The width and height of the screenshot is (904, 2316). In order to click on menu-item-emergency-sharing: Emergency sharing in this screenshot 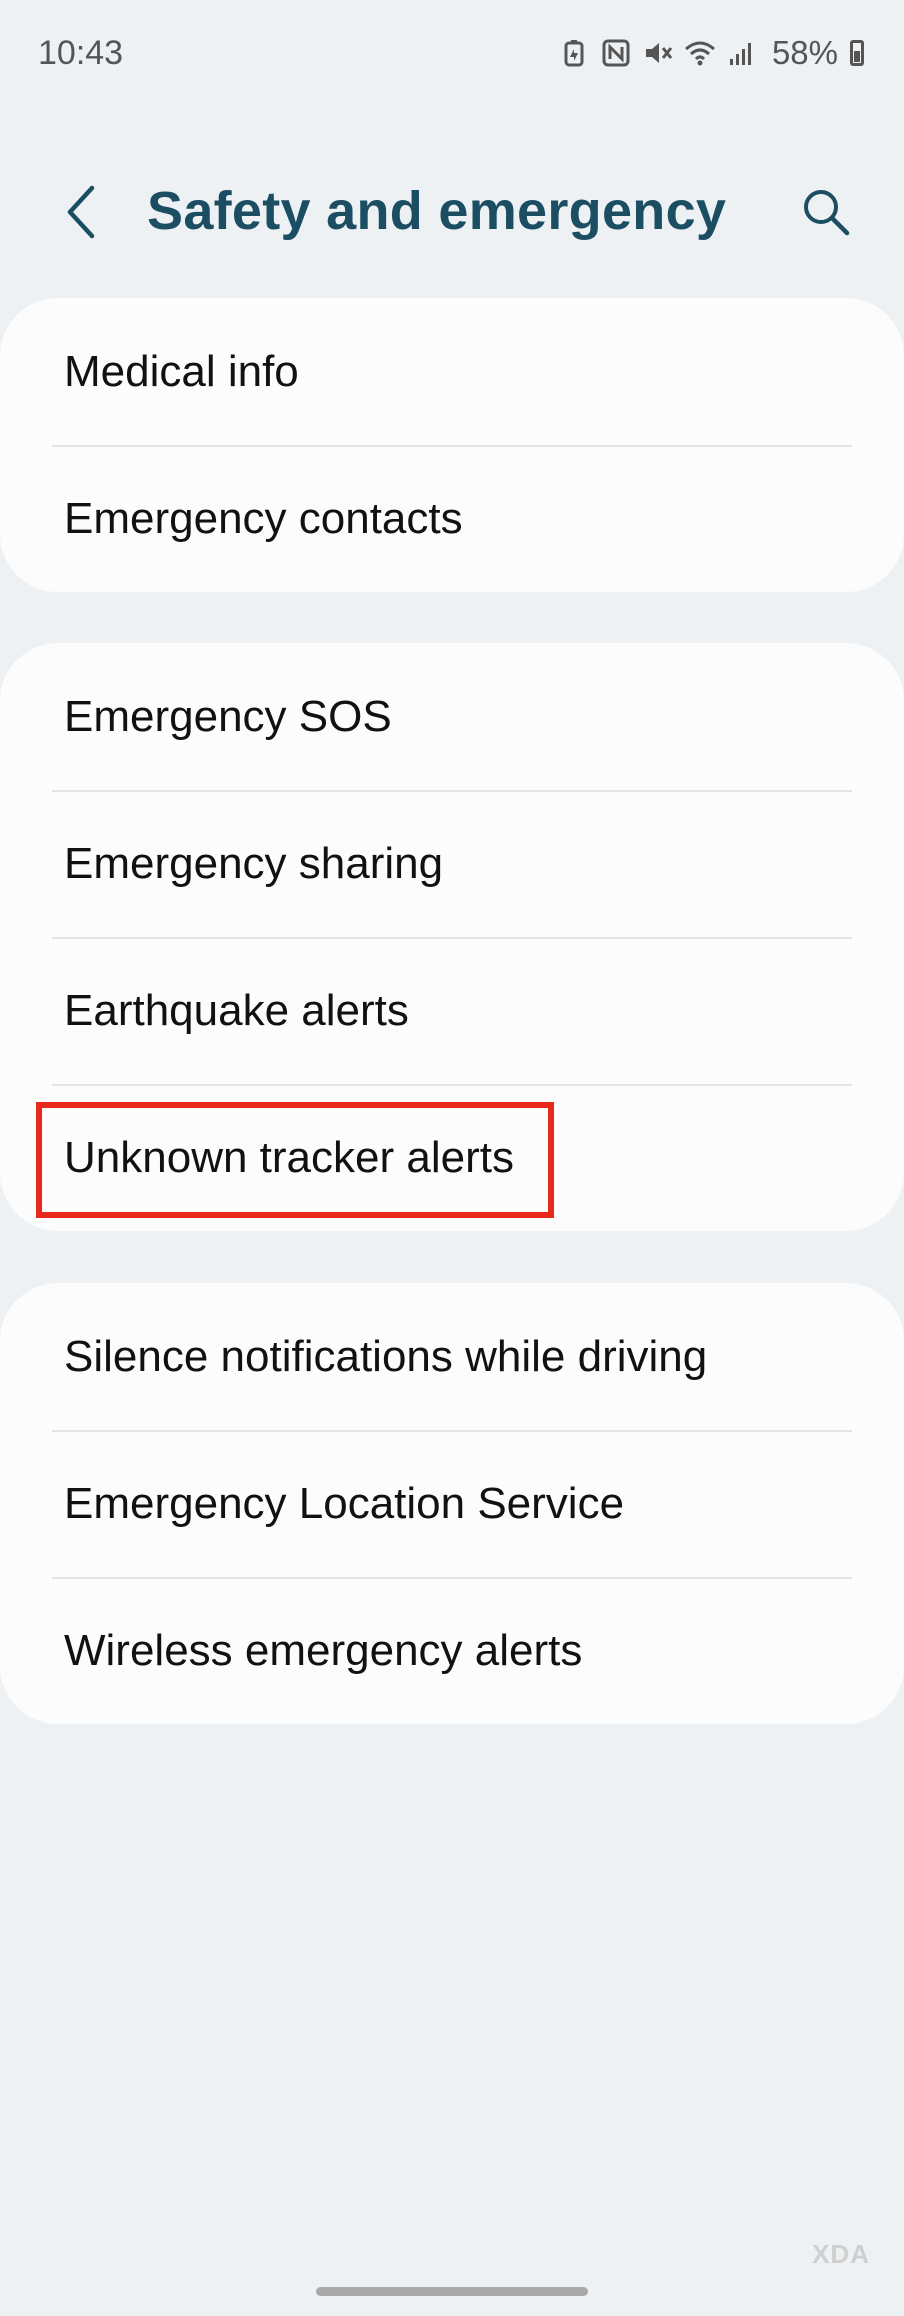, I will do `click(452, 863)`.